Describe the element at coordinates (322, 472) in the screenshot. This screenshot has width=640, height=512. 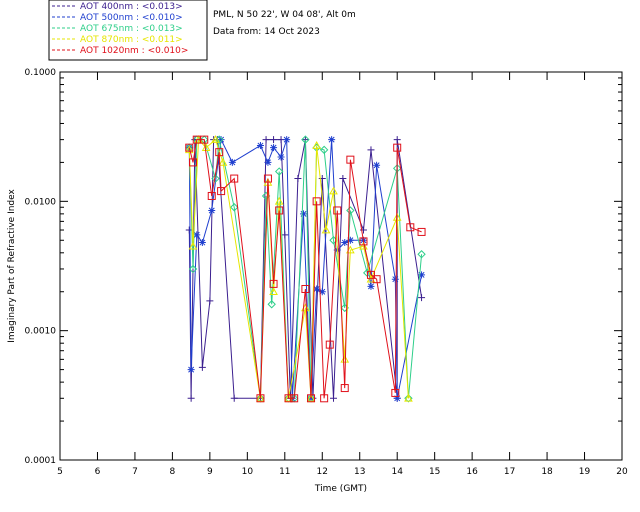
I see `x-tick-label: 12` at that location.